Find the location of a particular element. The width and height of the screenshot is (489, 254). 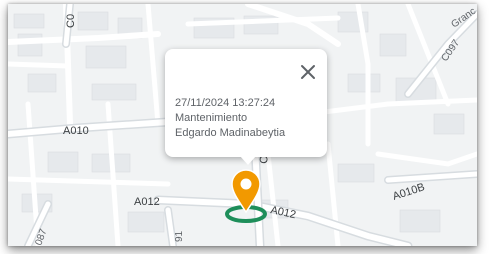

close-icon is located at coordinates (308, 72).